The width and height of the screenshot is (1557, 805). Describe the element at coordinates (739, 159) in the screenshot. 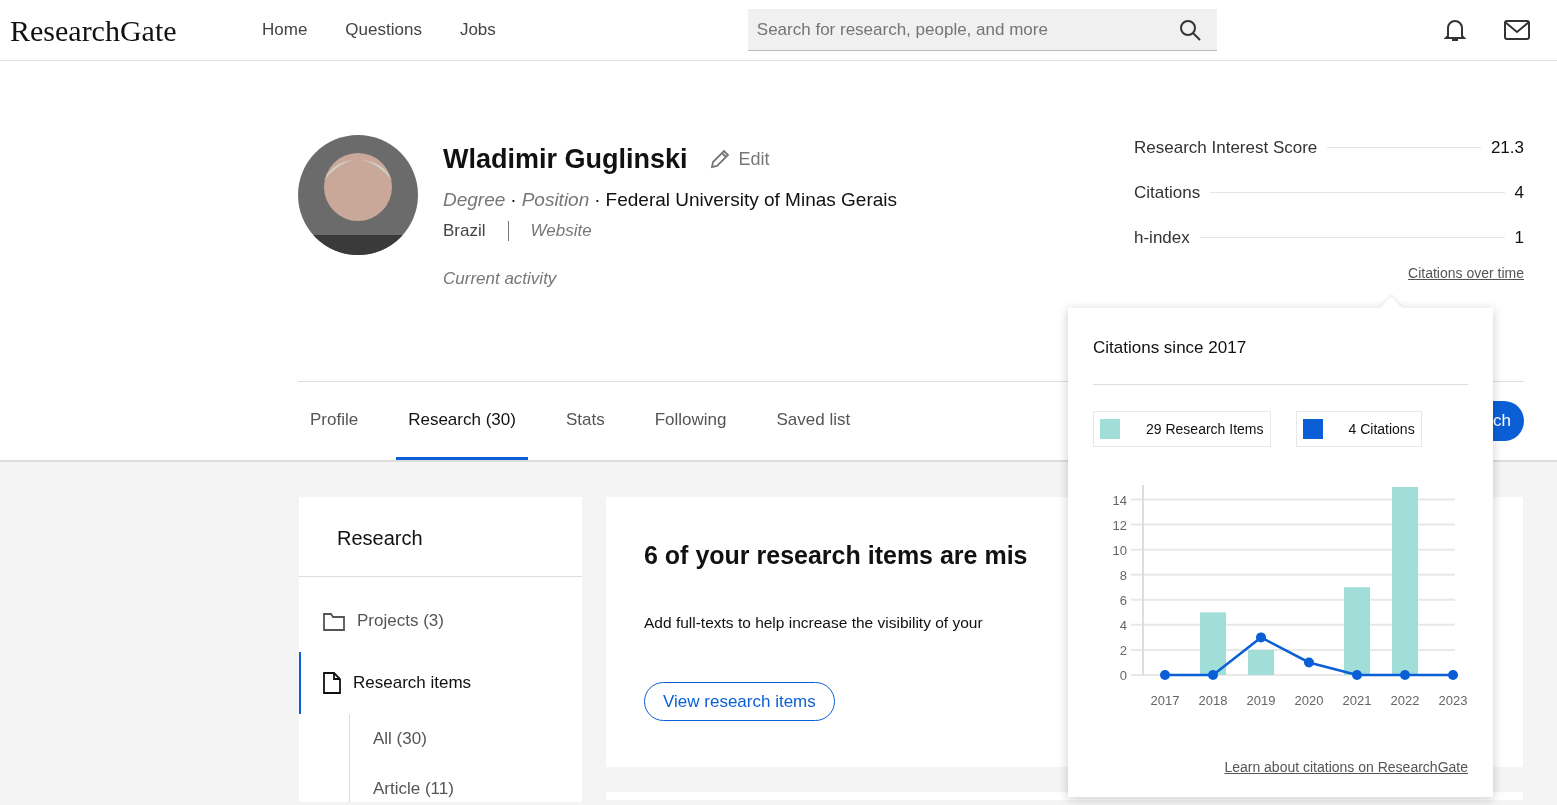

I see `edit-button: Edit` at that location.